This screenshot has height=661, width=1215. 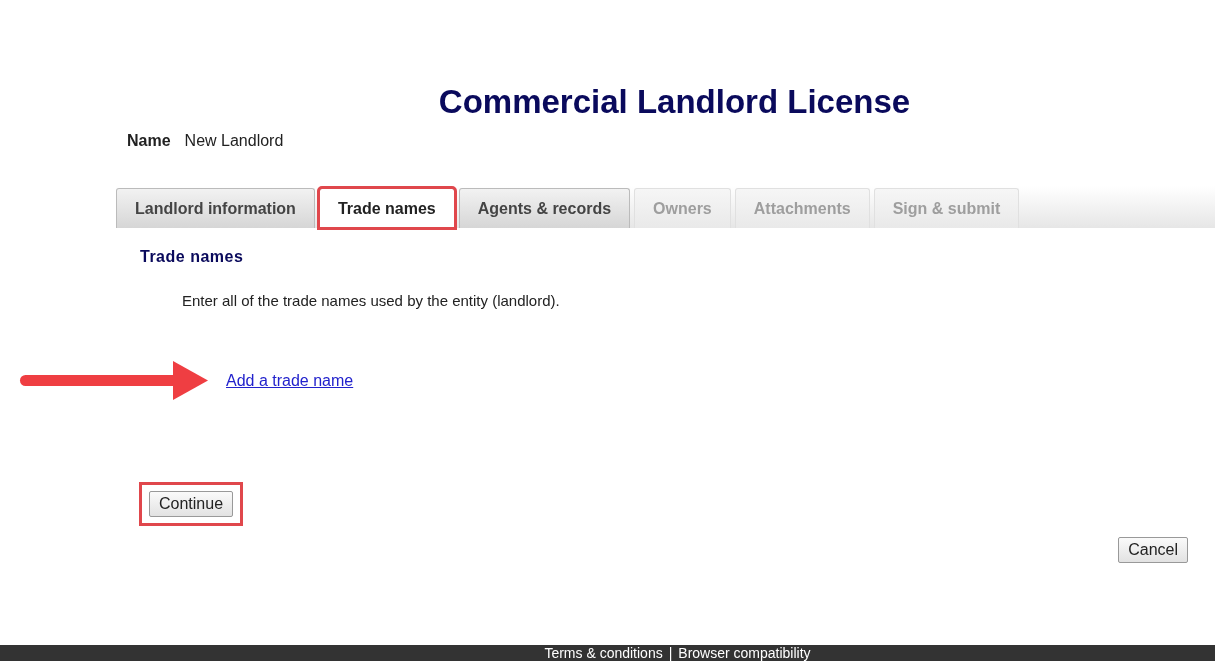 What do you see at coordinates (290, 381) in the screenshot?
I see `add-trade-name-link: Add a trade name` at bounding box center [290, 381].